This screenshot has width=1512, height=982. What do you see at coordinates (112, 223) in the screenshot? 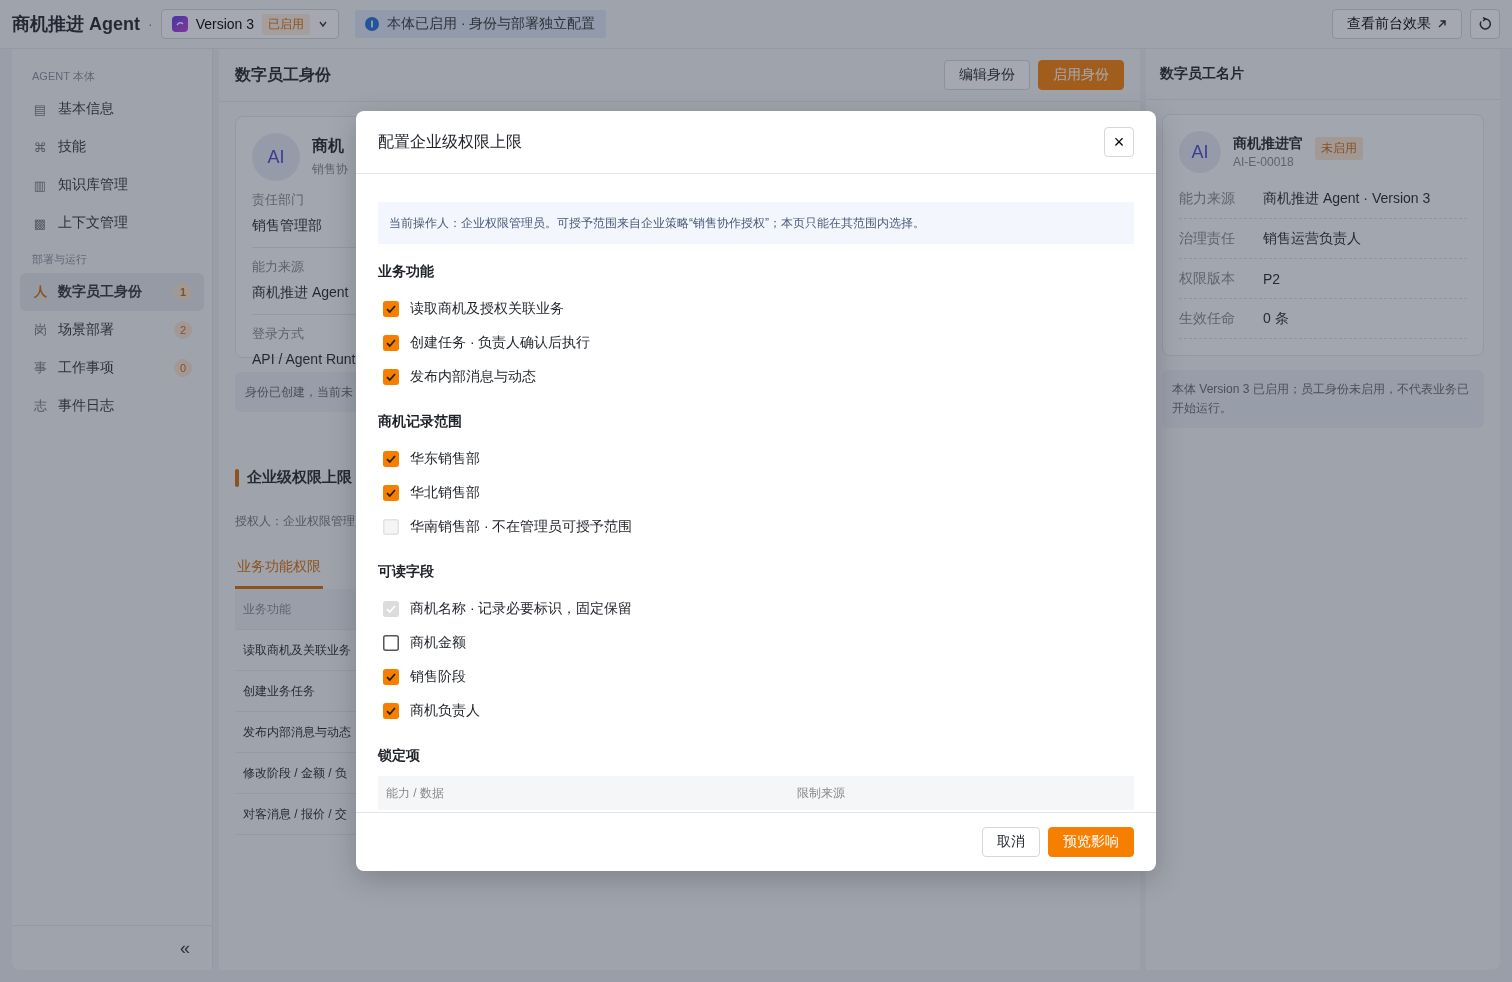
I see `sidebar-item: ▩ 上下文管理` at bounding box center [112, 223].